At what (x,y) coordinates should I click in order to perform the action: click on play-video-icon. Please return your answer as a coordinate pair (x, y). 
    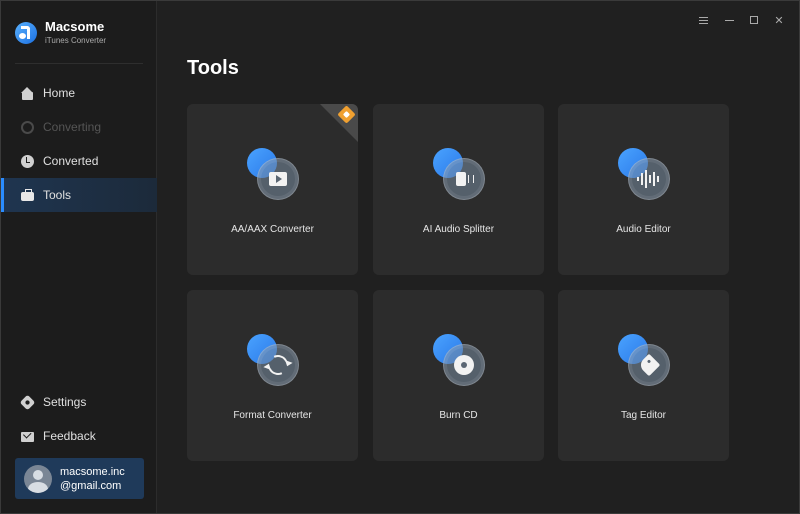
    Looking at the image, I should click on (273, 174).